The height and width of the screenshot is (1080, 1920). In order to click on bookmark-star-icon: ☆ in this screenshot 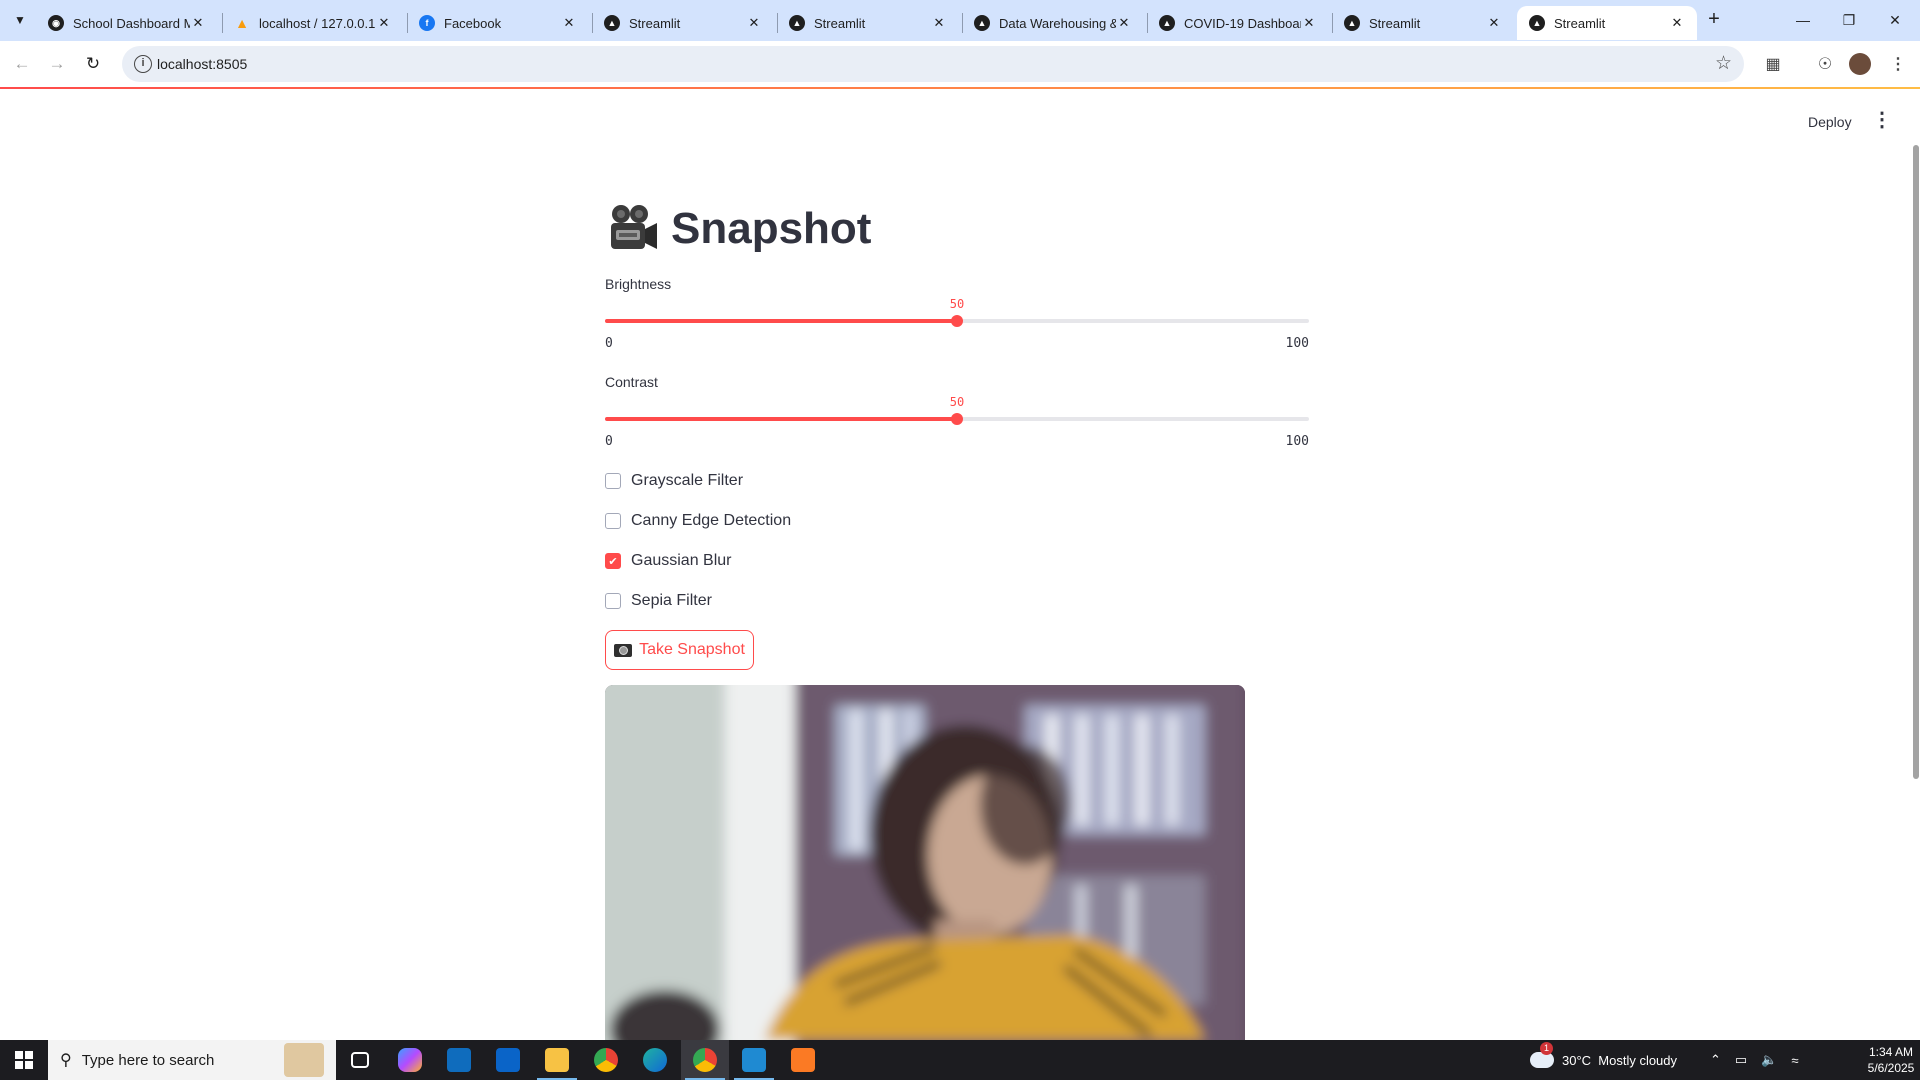, I will do `click(1723, 63)`.